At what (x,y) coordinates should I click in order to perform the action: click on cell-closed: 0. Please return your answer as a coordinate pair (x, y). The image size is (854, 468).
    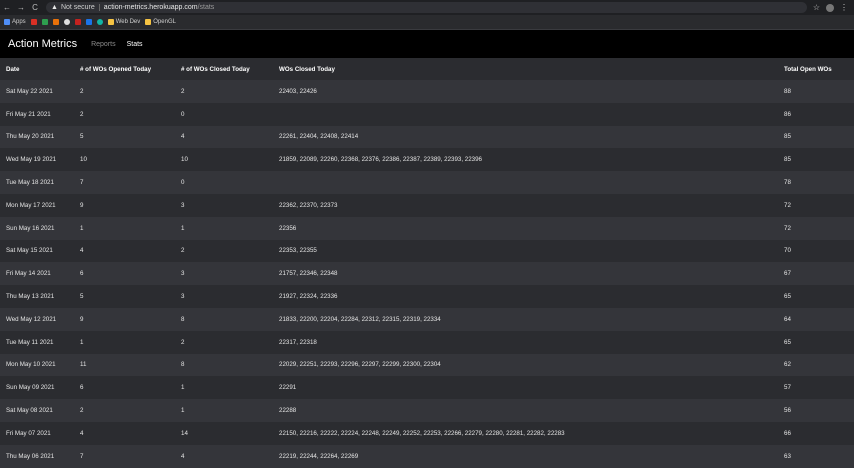
    Looking at the image, I should click on (224, 114).